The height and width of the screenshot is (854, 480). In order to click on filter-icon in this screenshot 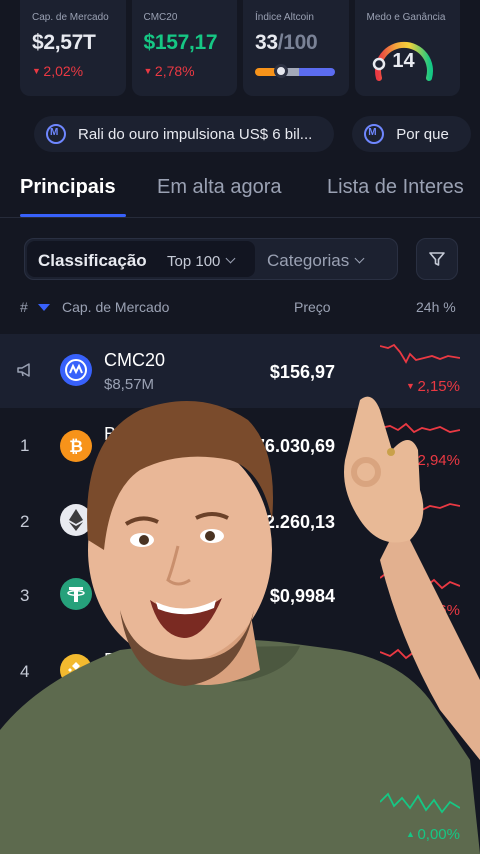, I will do `click(437, 259)`.